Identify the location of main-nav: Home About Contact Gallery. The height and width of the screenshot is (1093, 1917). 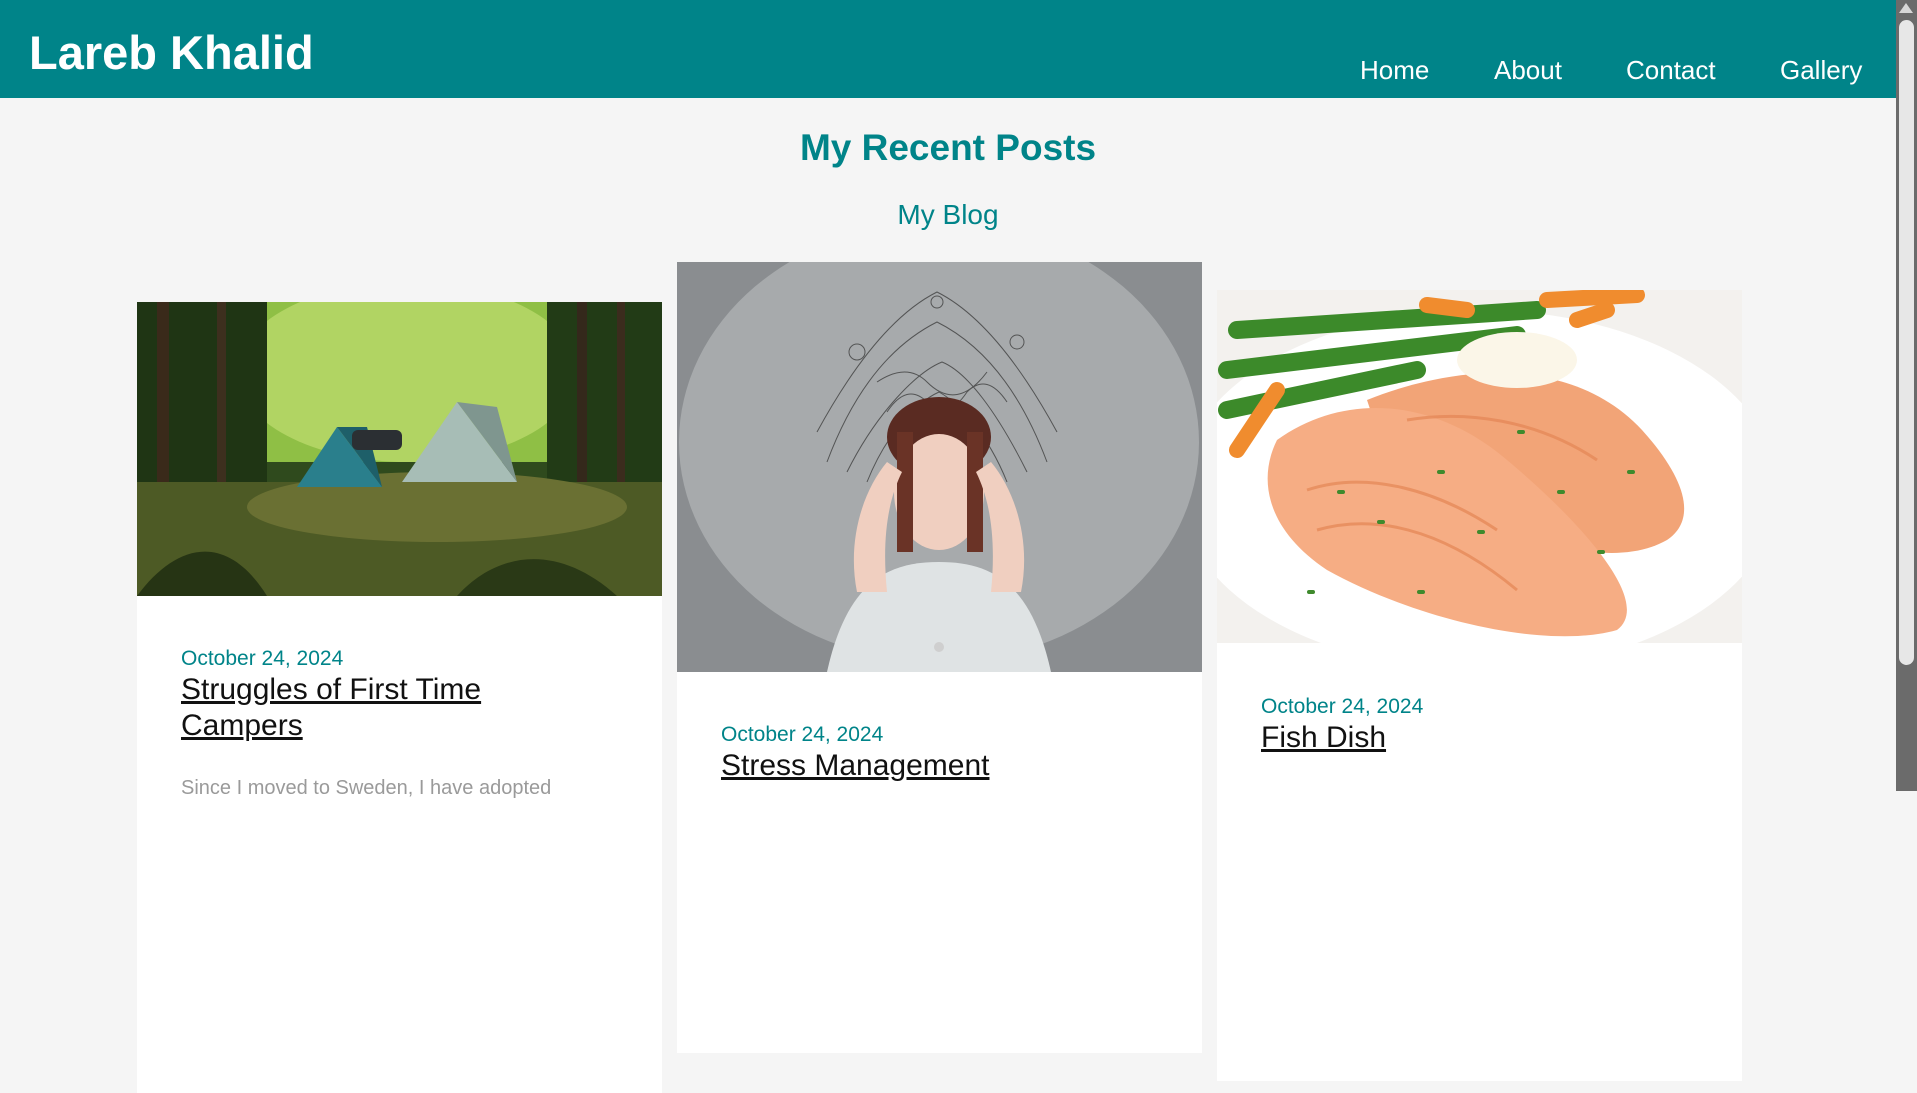
(948, 70).